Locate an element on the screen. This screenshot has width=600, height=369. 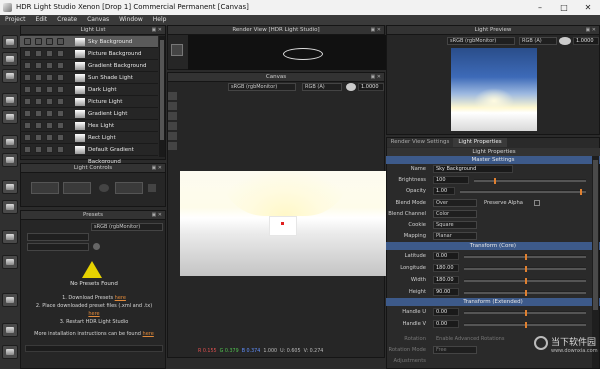
width-knob is located at coordinates (526, 281).